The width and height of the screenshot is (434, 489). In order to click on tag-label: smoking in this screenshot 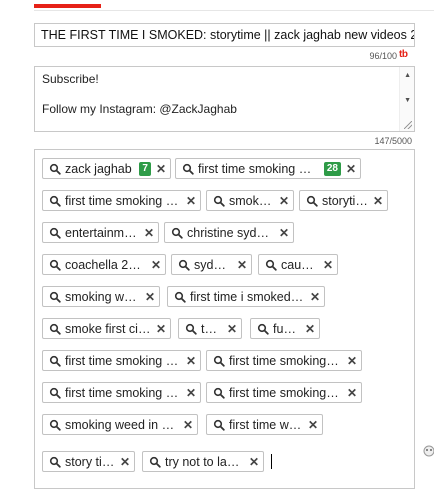, I will do `click(251, 200)`.